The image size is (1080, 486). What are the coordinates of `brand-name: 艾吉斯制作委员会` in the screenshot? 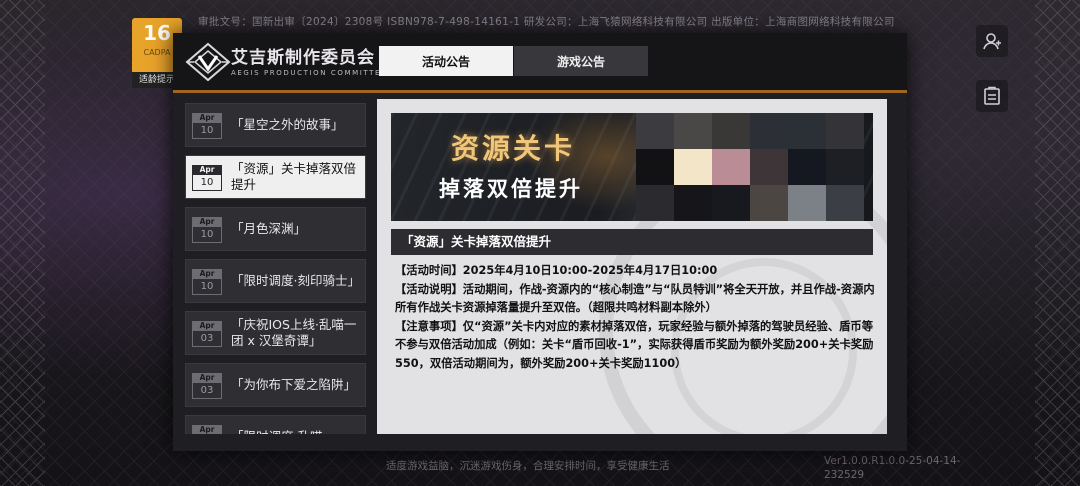 It's located at (303, 58).